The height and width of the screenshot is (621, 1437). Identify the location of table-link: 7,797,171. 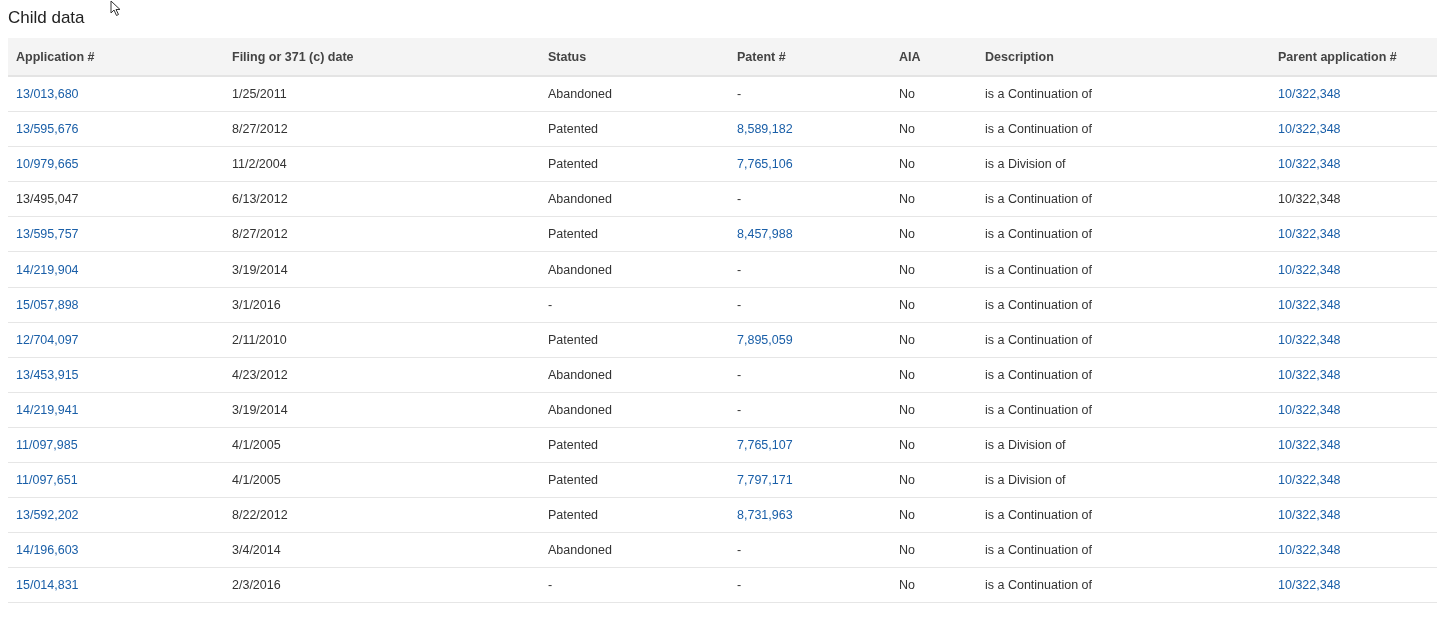
(765, 480).